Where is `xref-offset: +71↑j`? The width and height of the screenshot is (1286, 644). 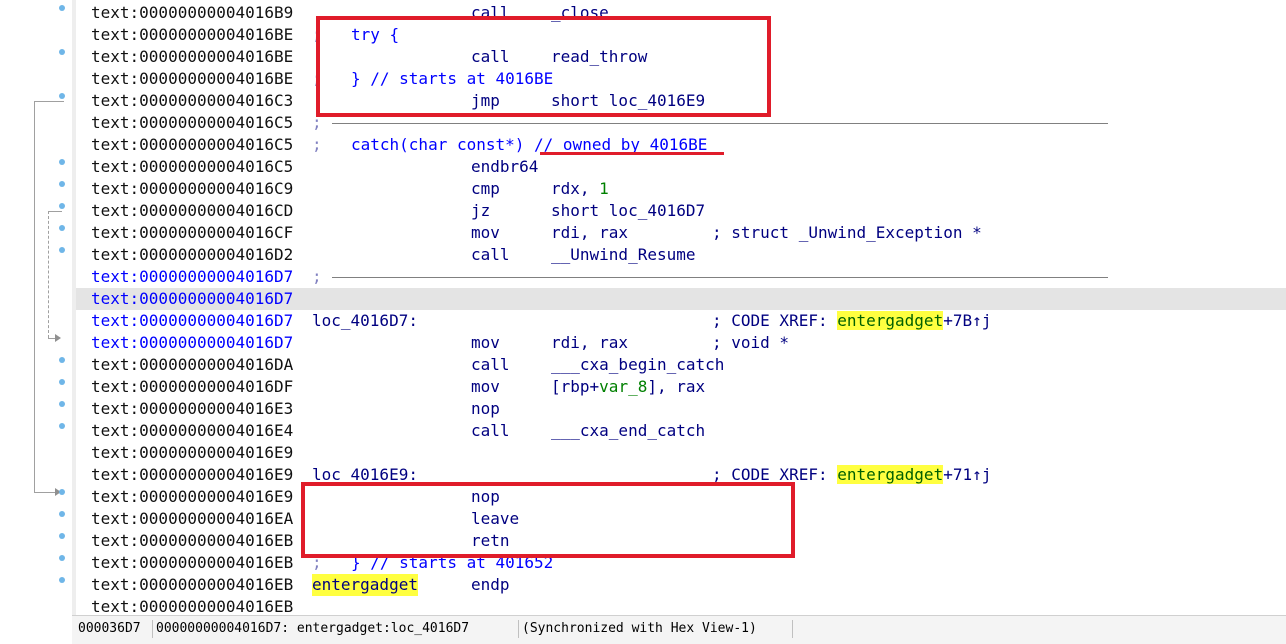
xref-offset: +71↑j is located at coordinates (967, 474).